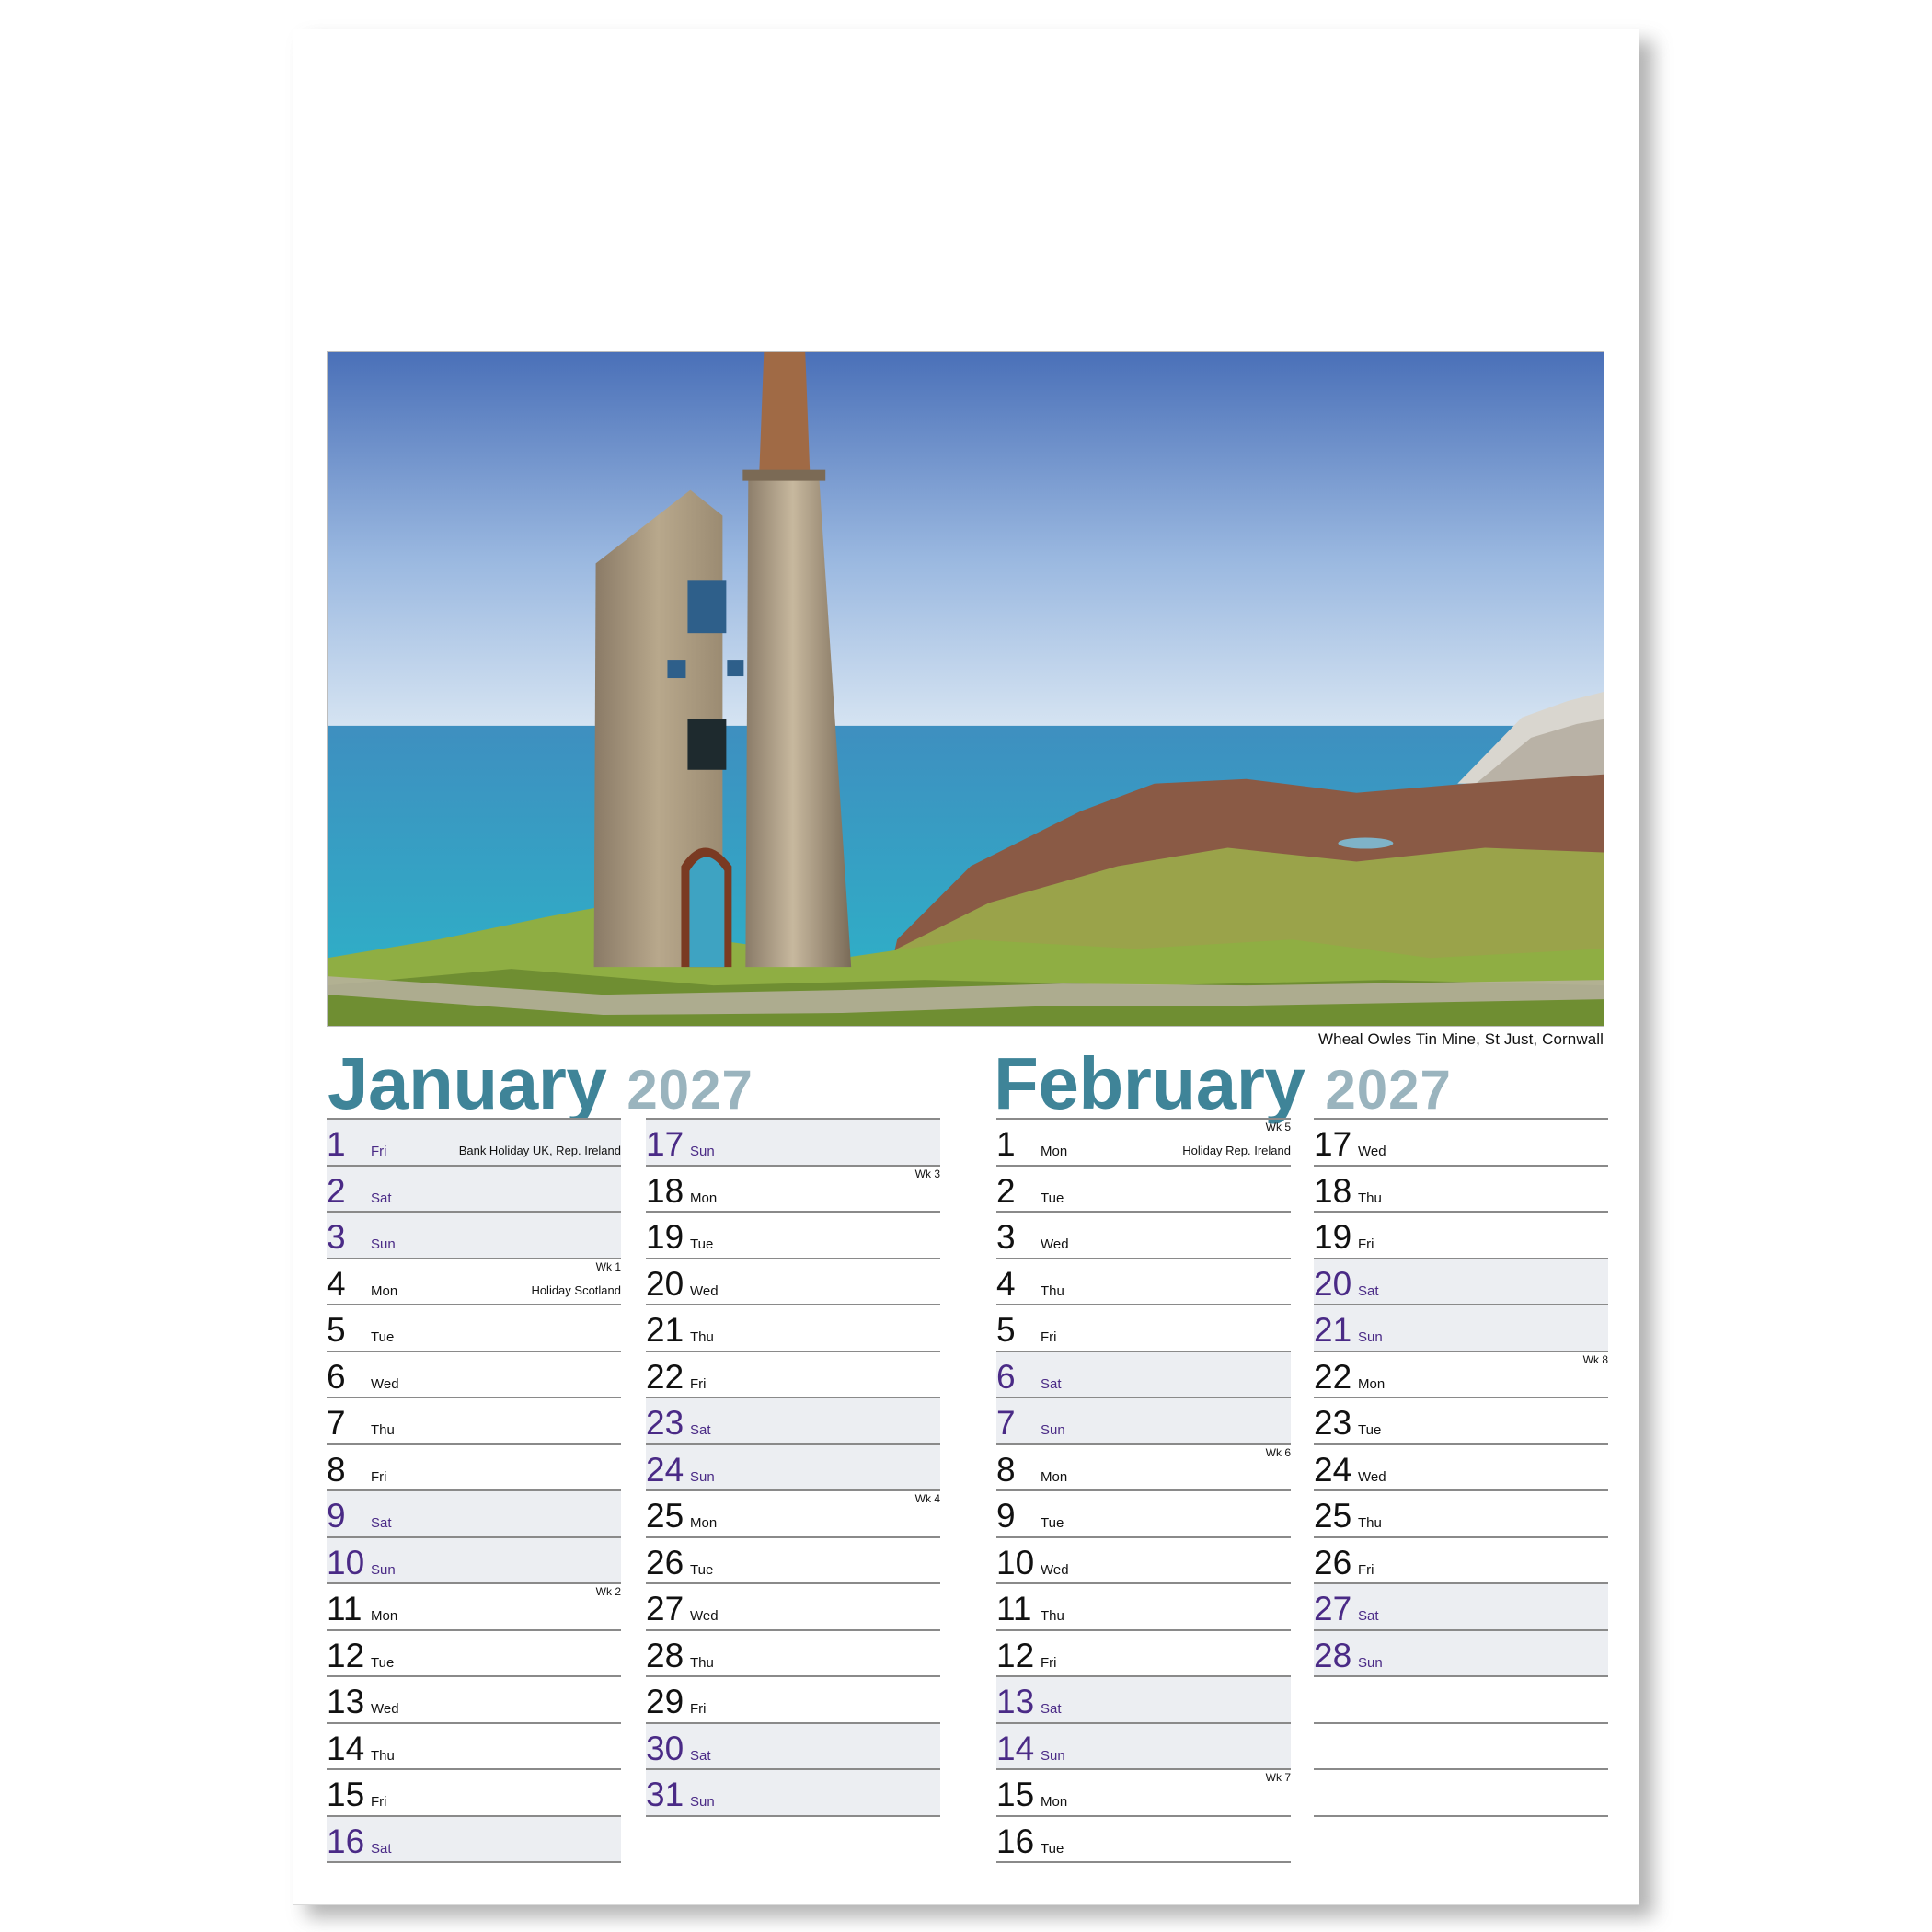 The height and width of the screenshot is (1932, 1932). I want to click on day-row: 3 Sun, so click(474, 1234).